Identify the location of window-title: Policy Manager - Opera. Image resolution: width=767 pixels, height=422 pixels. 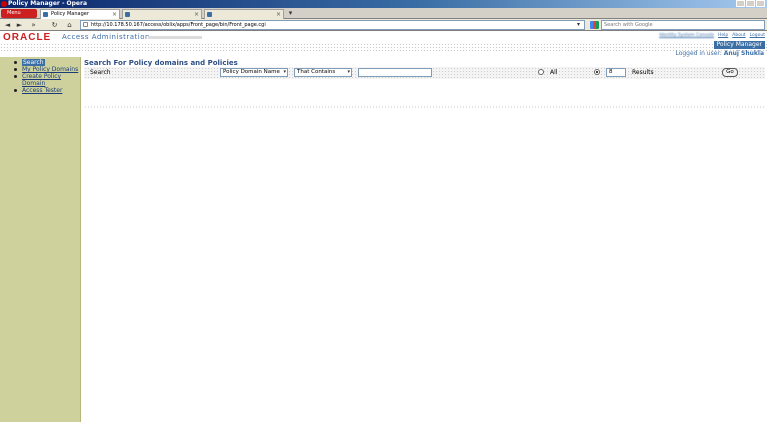
(47, 3).